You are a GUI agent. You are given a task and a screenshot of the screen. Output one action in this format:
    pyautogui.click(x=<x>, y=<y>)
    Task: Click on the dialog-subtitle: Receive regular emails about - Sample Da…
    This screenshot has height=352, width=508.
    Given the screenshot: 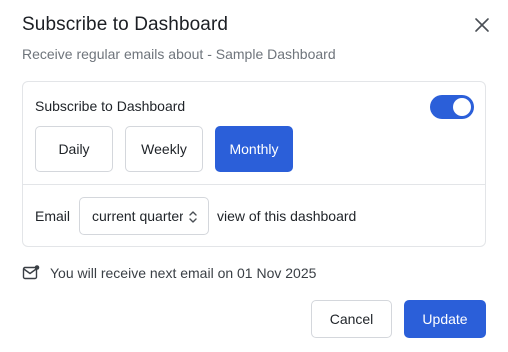 What is the action you would take?
    pyautogui.click(x=179, y=54)
    